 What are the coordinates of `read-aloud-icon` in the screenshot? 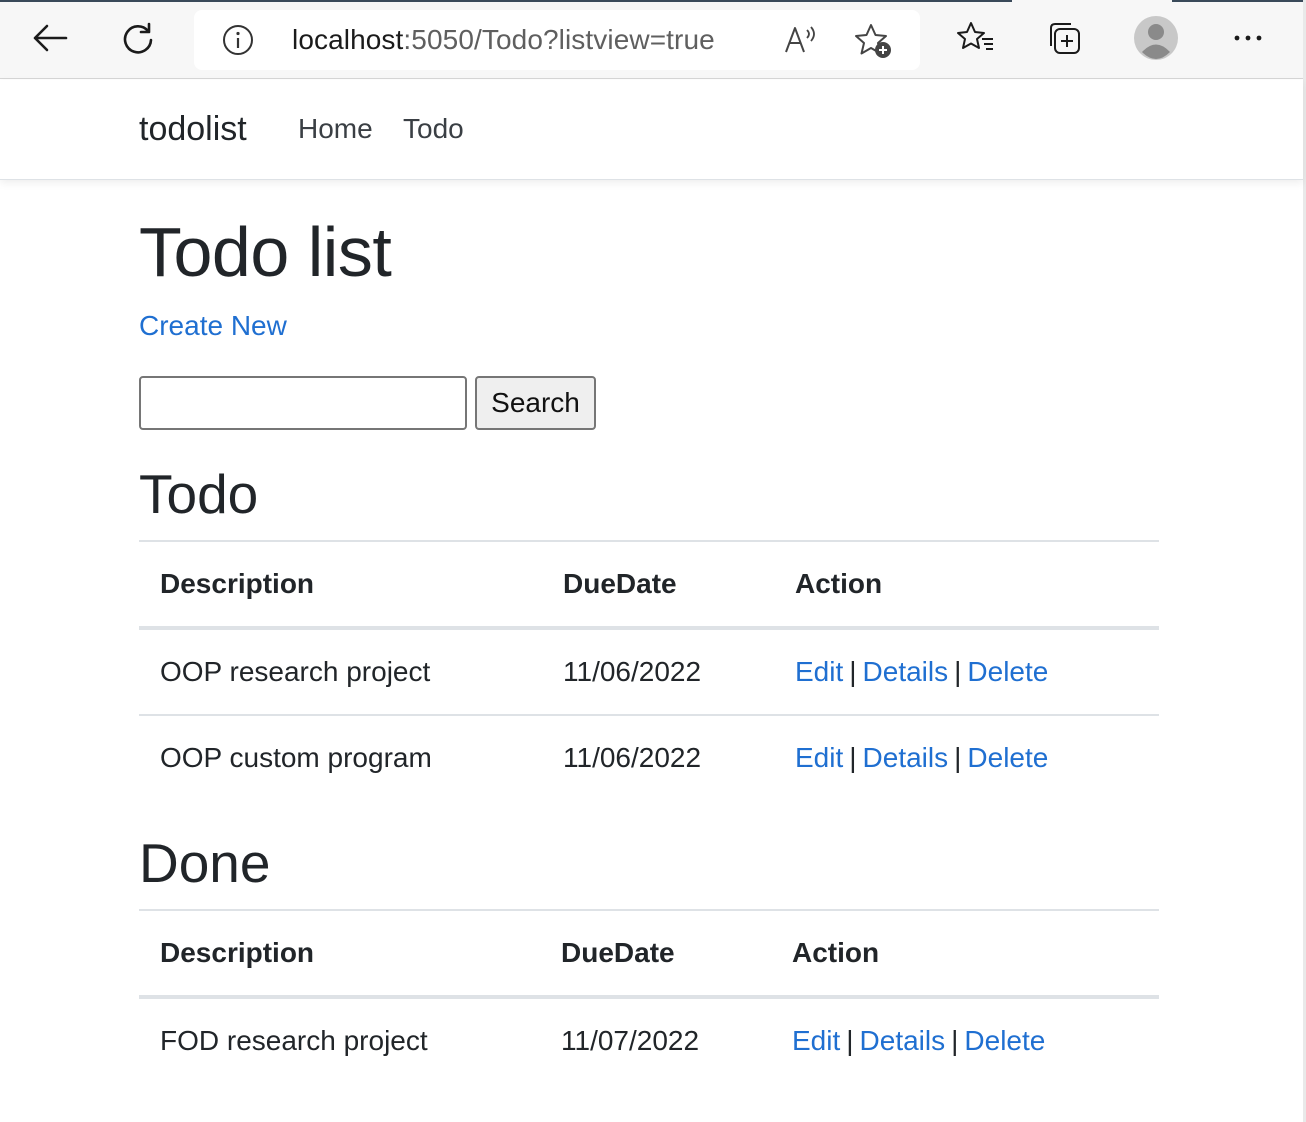 It's located at (801, 40).